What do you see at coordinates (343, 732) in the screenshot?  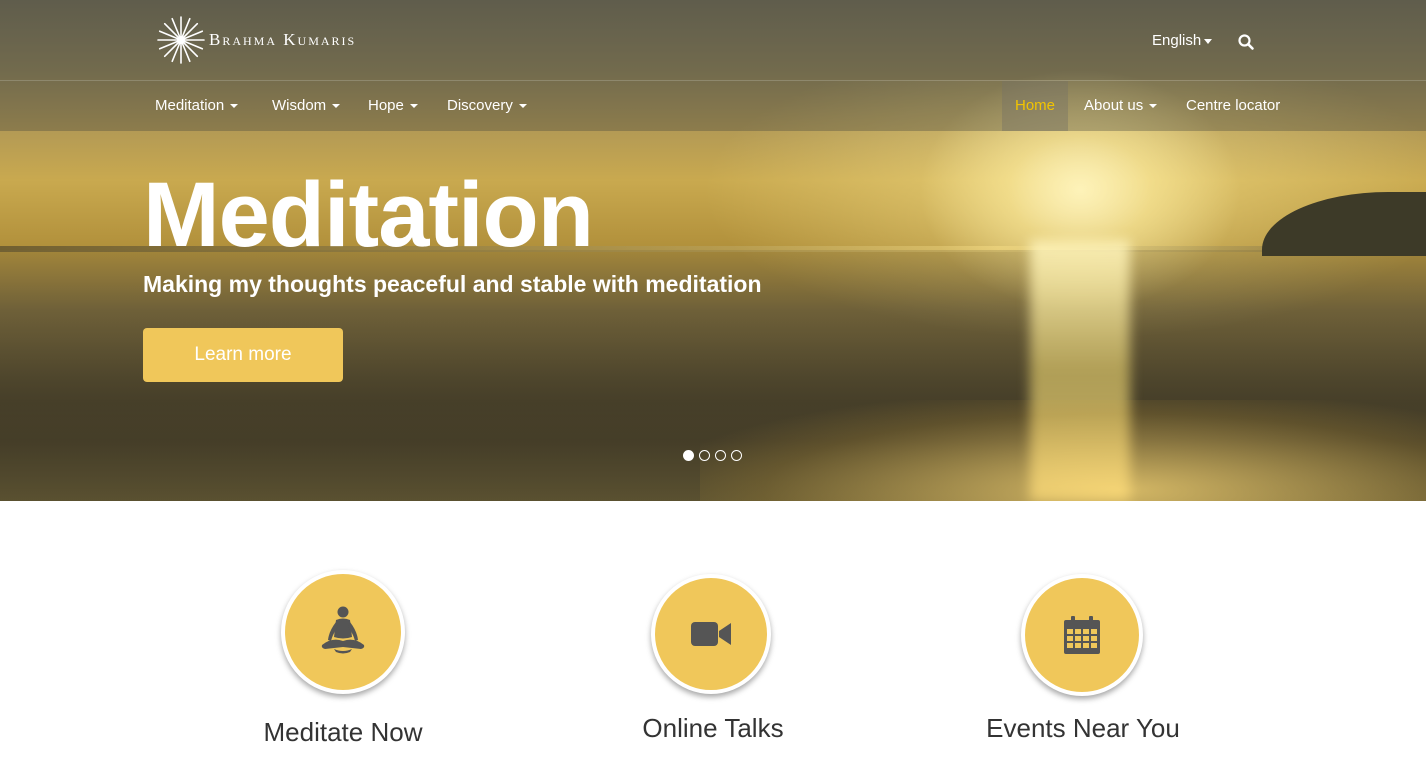 I see `feature-label: Meditate Now` at bounding box center [343, 732].